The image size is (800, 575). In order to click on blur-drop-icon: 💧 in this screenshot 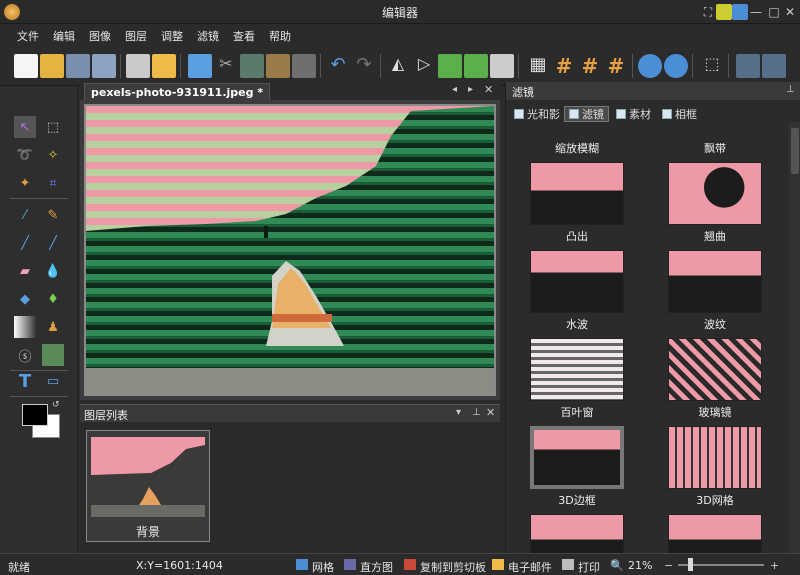, I will do `click(53, 271)`.